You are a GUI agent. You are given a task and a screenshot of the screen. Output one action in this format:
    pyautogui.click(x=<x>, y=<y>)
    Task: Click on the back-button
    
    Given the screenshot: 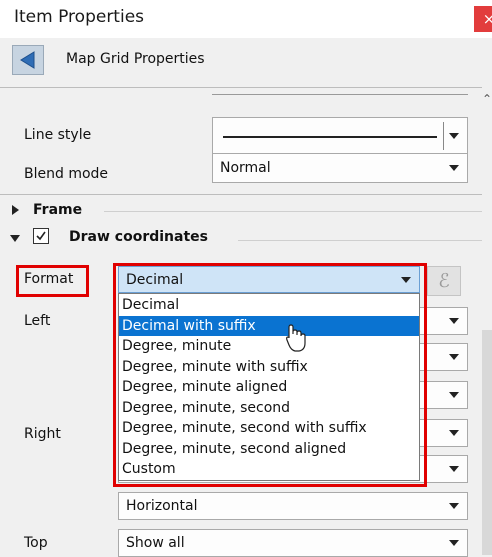 What is the action you would take?
    pyautogui.click(x=28, y=60)
    